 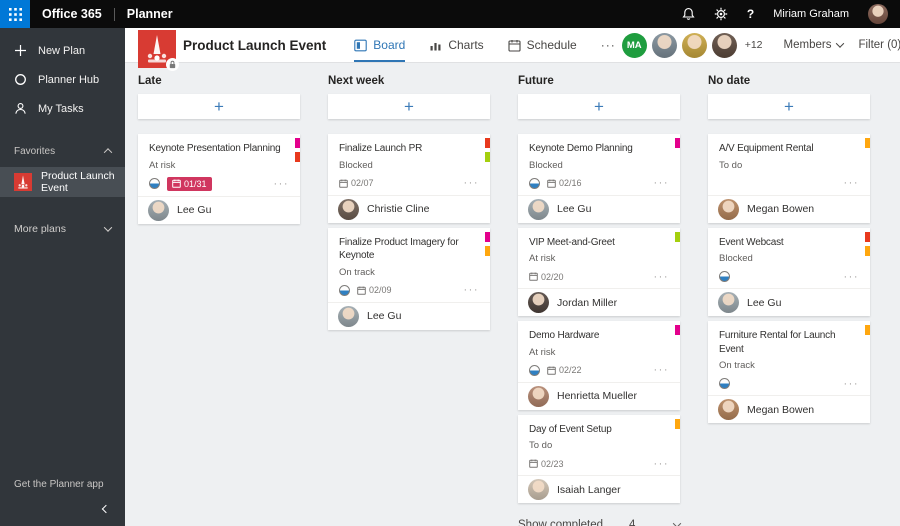 I want to click on member-avatar-initials: MA, so click(x=634, y=45).